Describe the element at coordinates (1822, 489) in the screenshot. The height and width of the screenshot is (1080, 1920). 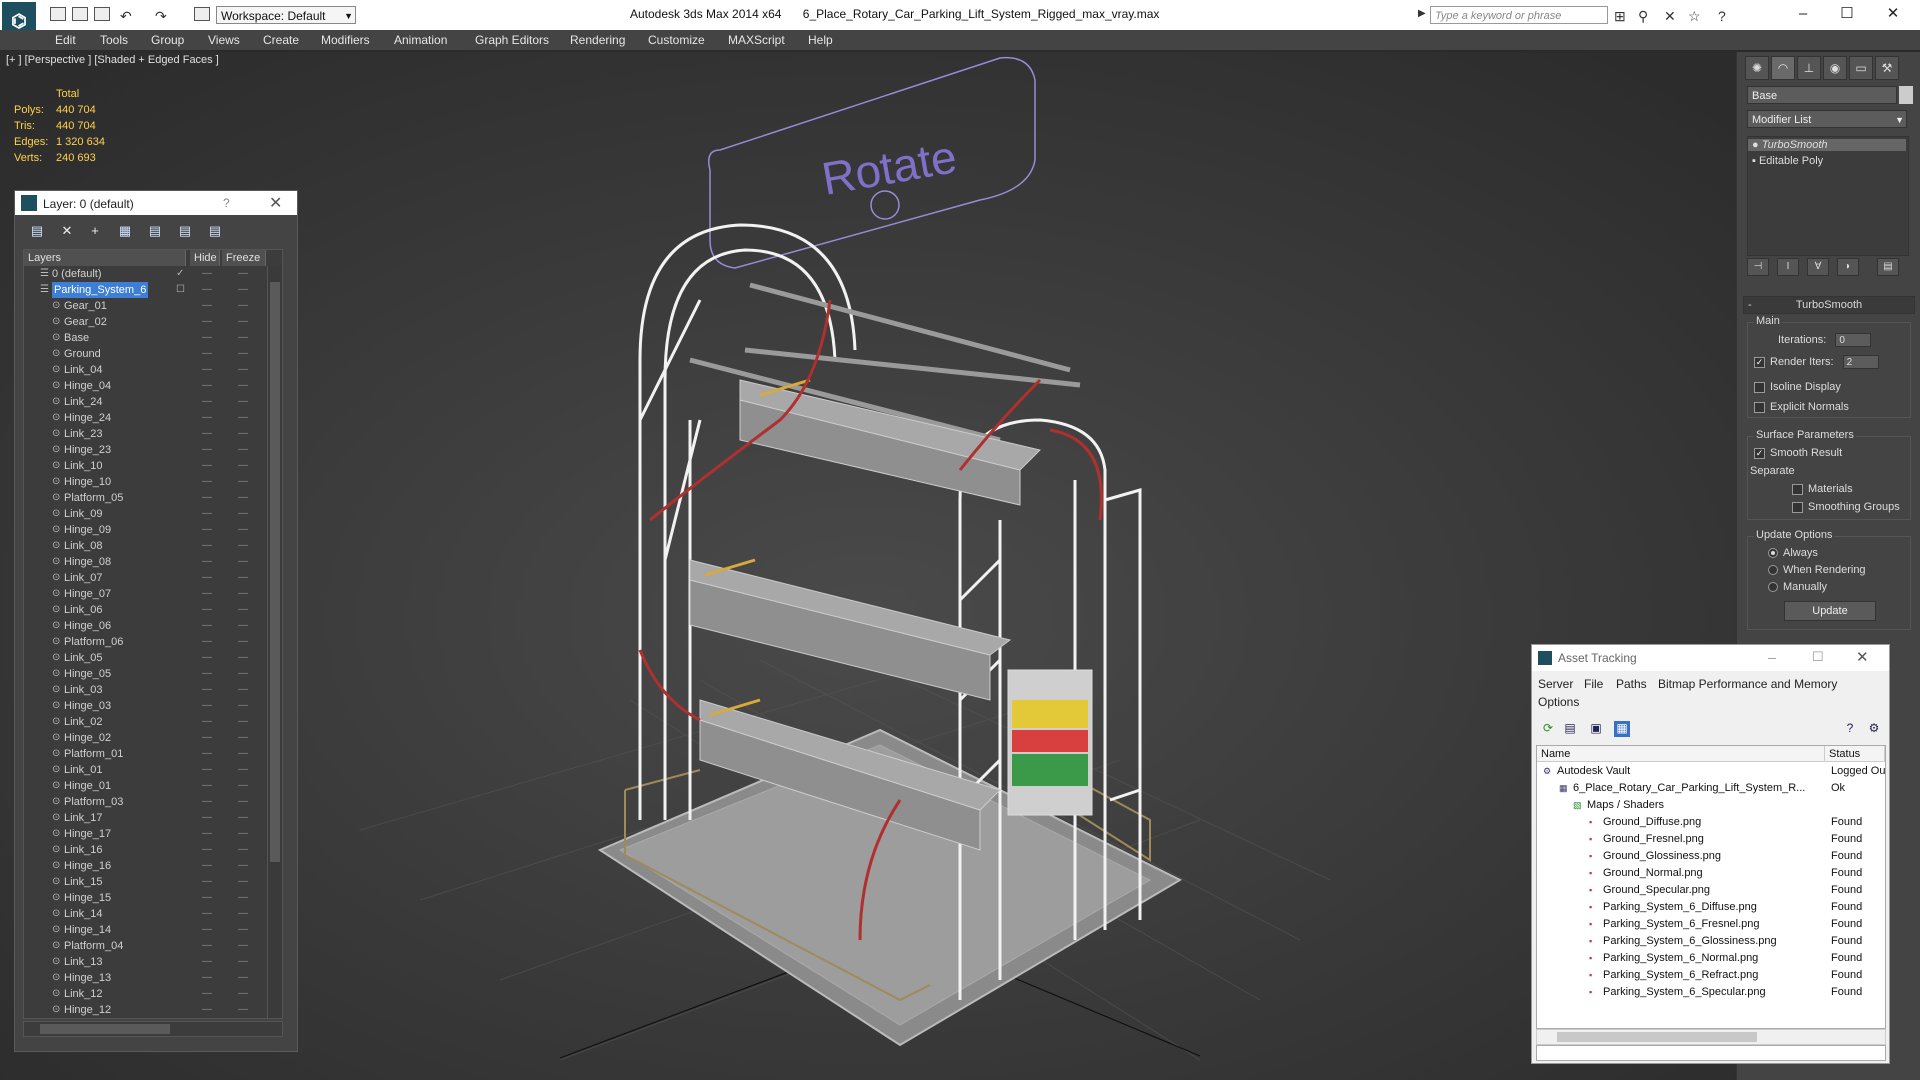
I see `materials-row: Materials` at that location.